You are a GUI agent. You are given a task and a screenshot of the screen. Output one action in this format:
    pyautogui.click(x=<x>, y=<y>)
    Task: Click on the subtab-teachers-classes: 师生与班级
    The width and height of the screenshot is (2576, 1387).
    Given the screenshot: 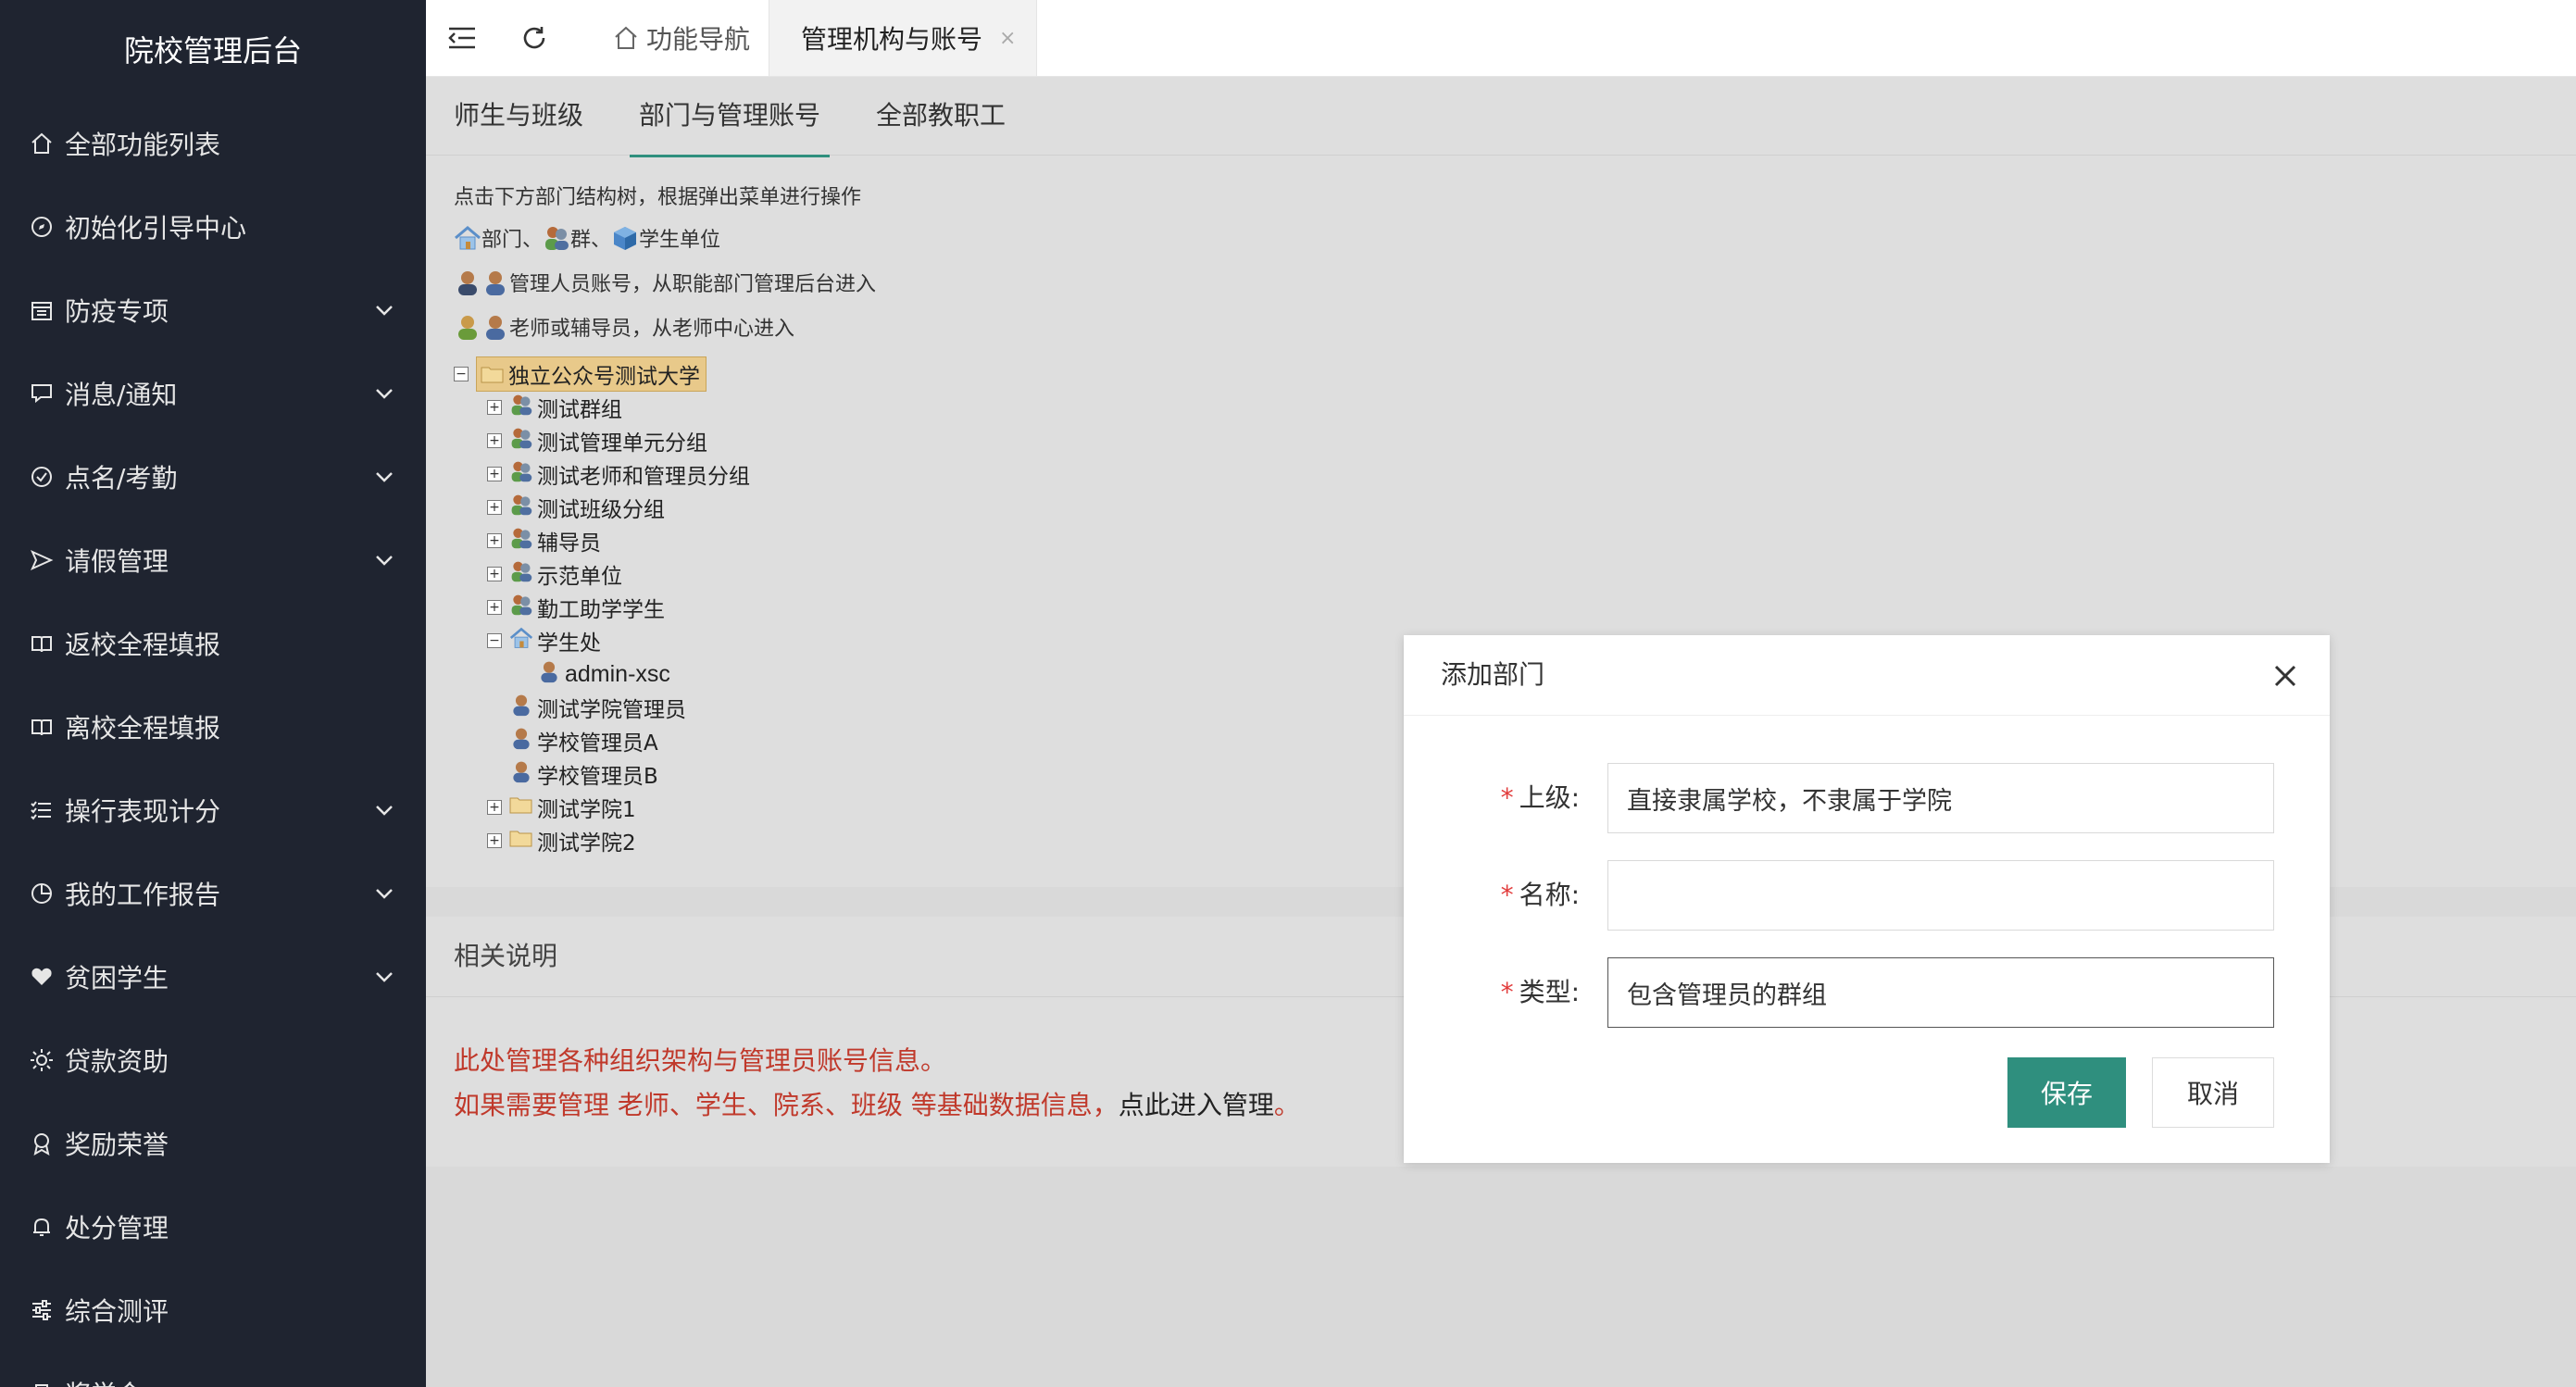 What is the action you would take?
    pyautogui.click(x=518, y=116)
    